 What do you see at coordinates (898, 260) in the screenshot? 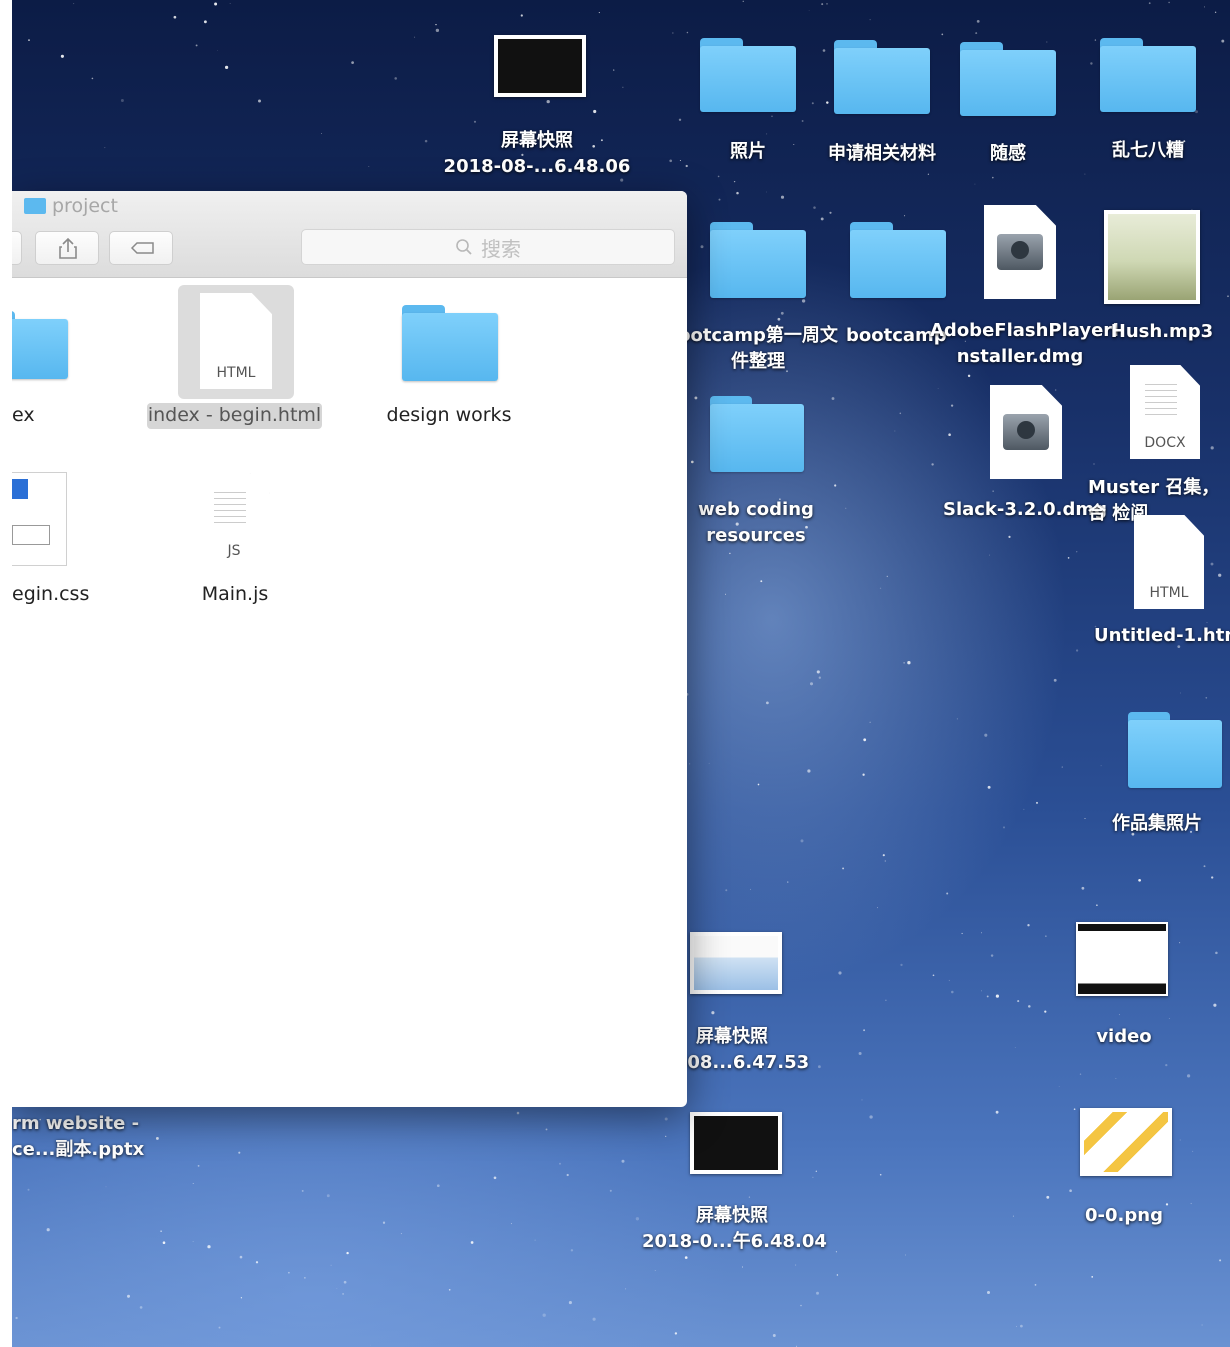
I see `folder-bootcamp-icon` at bounding box center [898, 260].